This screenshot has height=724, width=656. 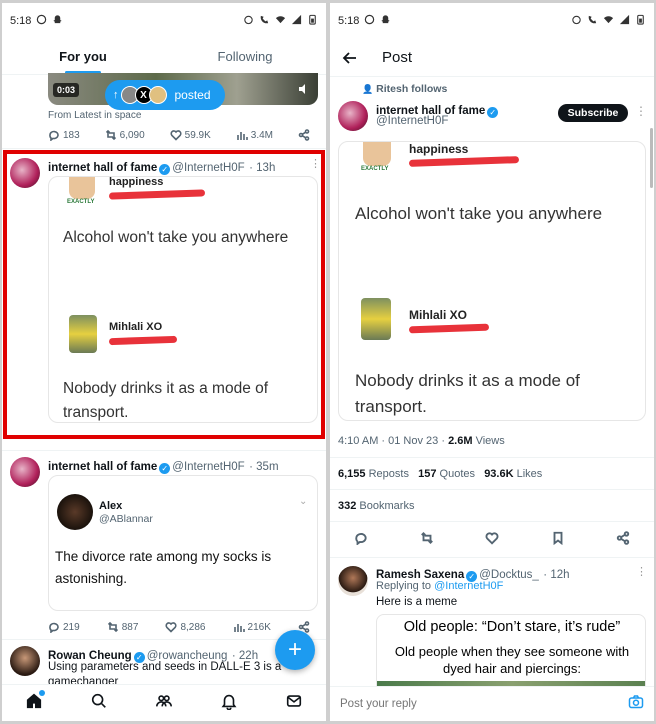 What do you see at coordinates (83, 56) in the screenshot?
I see `tab-for-you: For you` at bounding box center [83, 56].